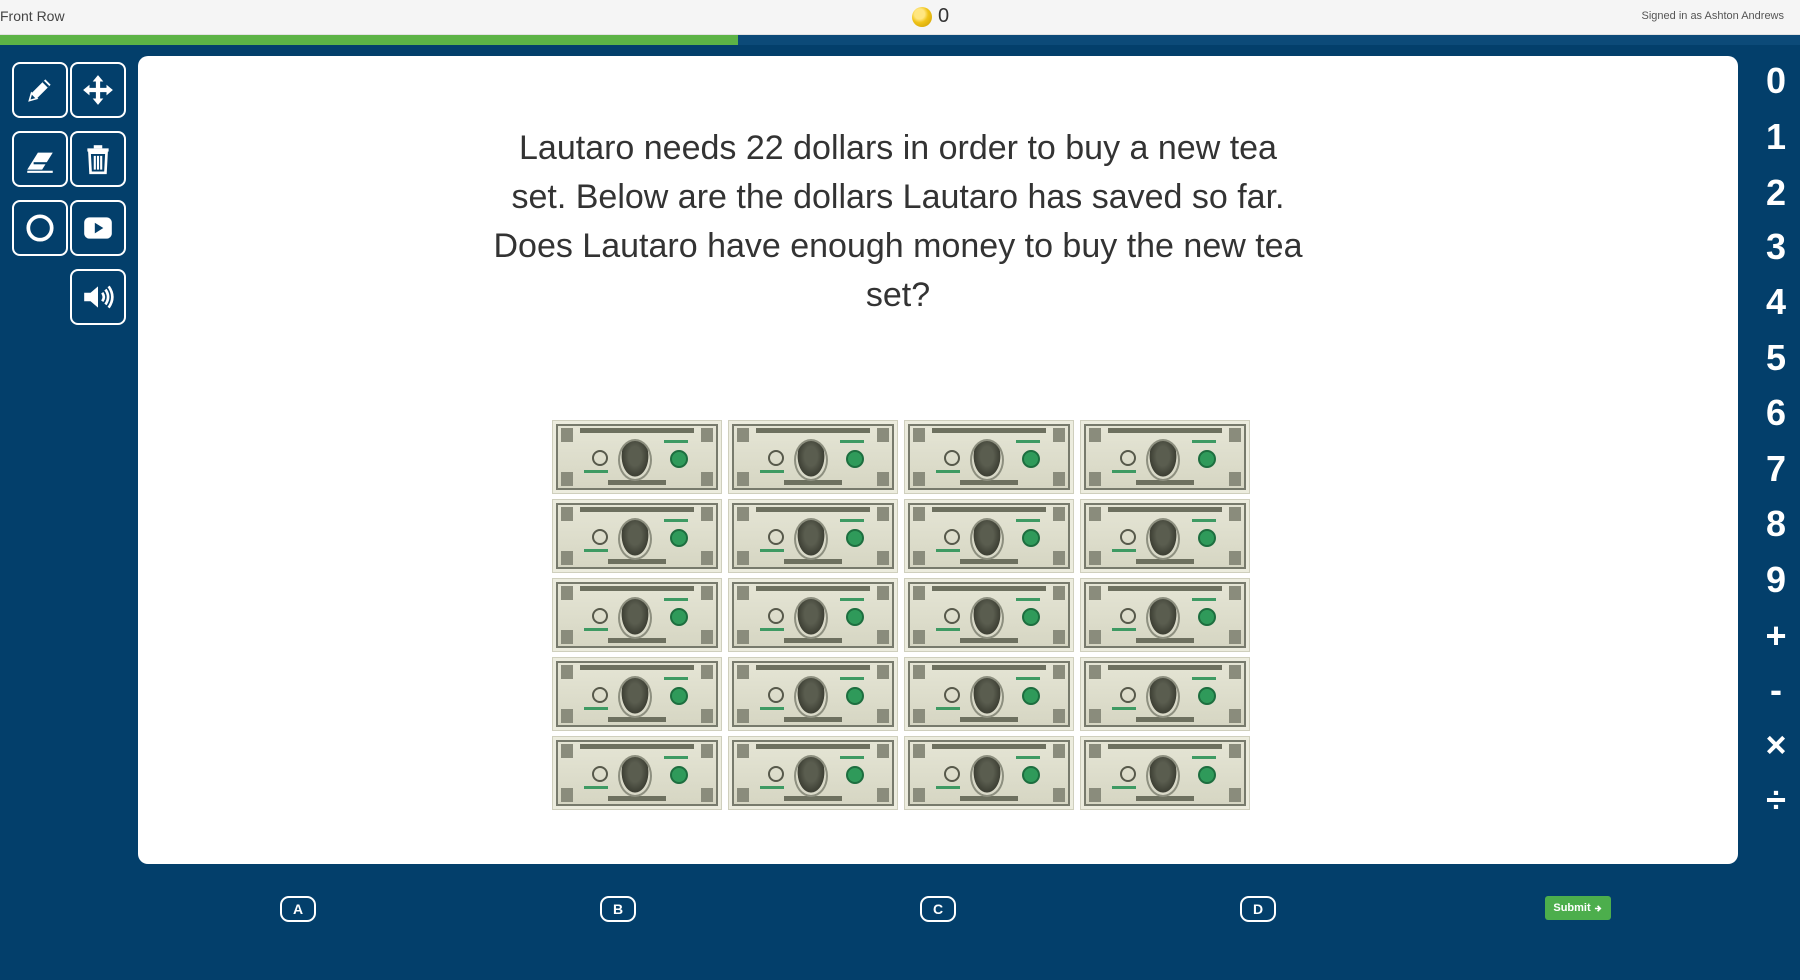 Image resolution: width=1800 pixels, height=980 pixels. What do you see at coordinates (1712, 16) in the screenshot?
I see `signed-in-label: Signed in as Ashton Andrews` at bounding box center [1712, 16].